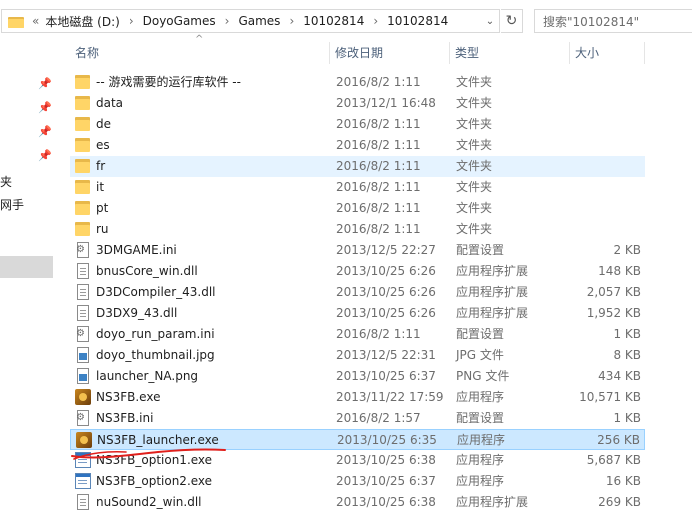 The width and height of the screenshot is (692, 512). I want to click on file-row: de 2016/8/2 1:11 文件夹, so click(357, 124).